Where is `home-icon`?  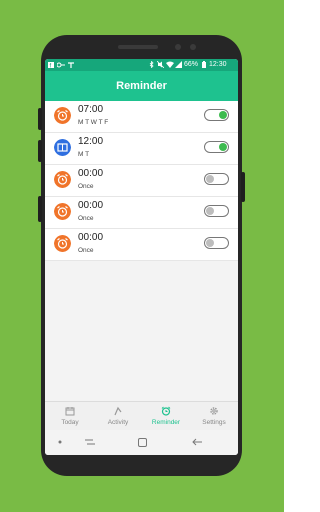
home-icon is located at coordinates (142, 442).